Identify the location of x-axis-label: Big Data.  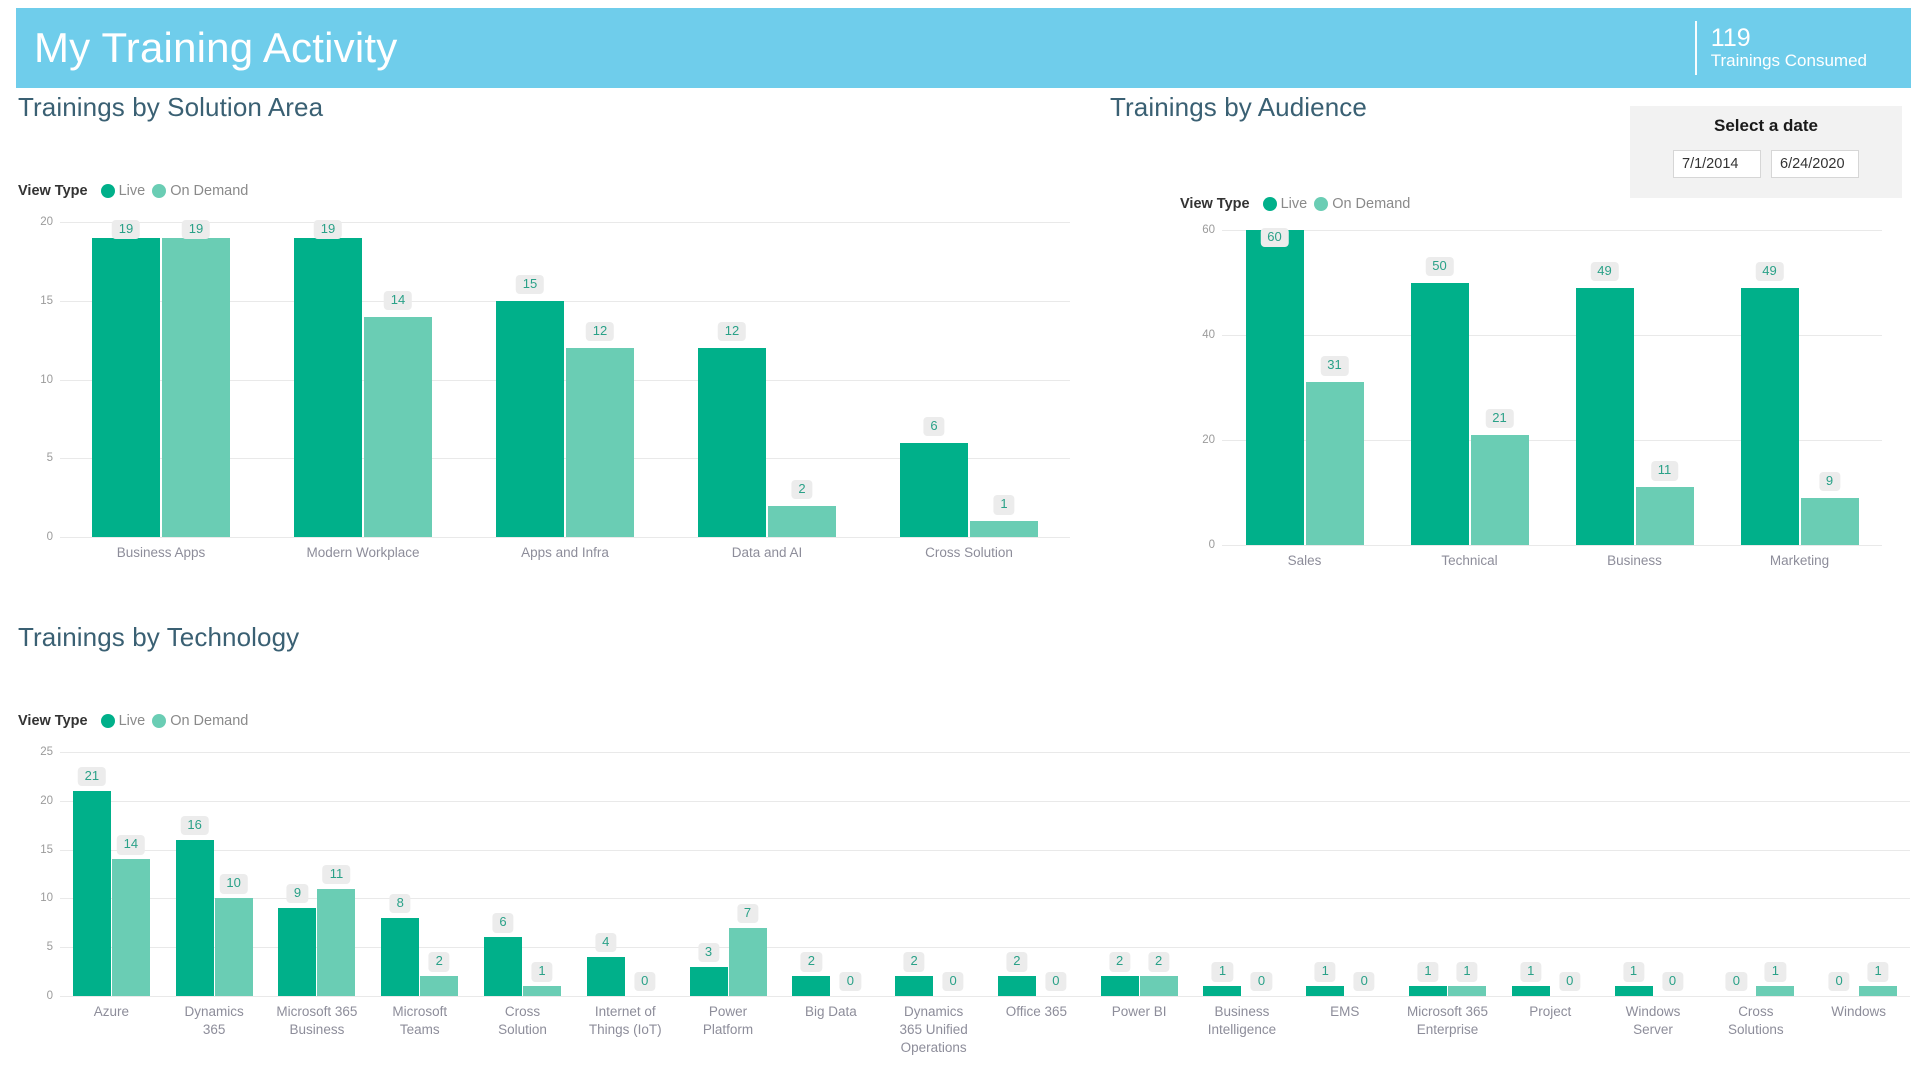
(830, 1011).